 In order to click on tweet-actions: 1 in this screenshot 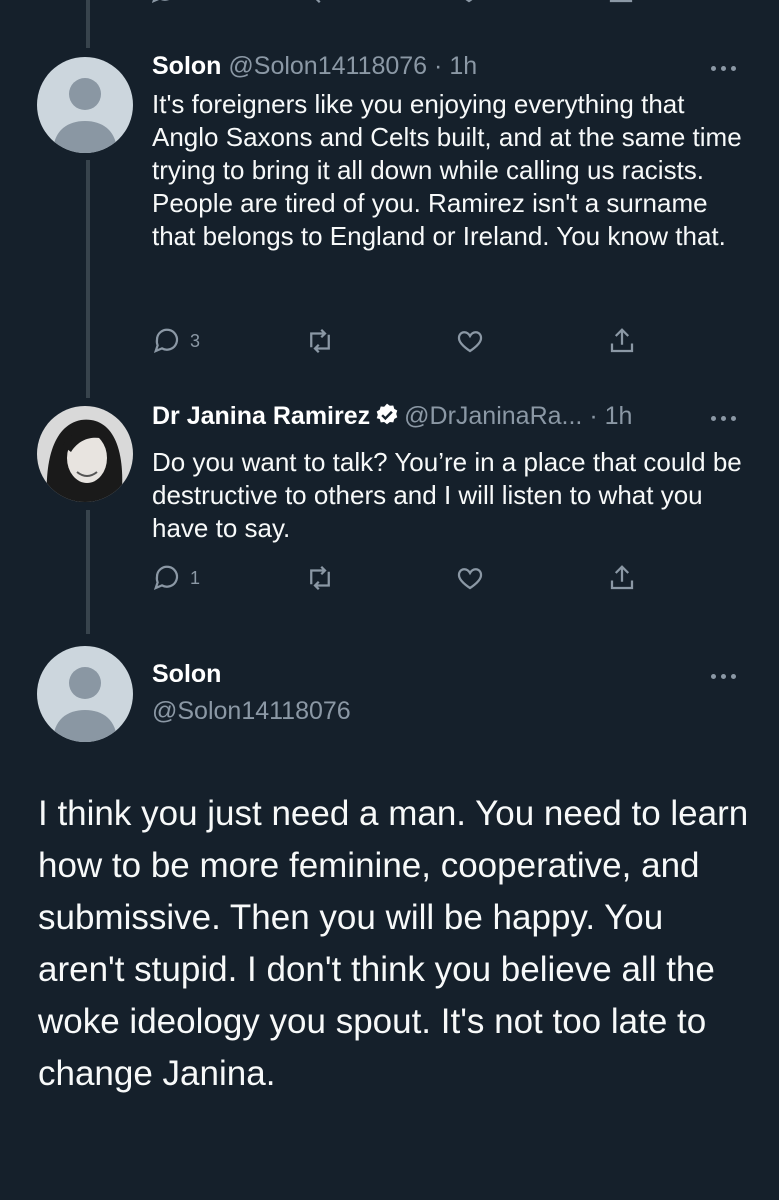, I will do `click(402, 581)`.